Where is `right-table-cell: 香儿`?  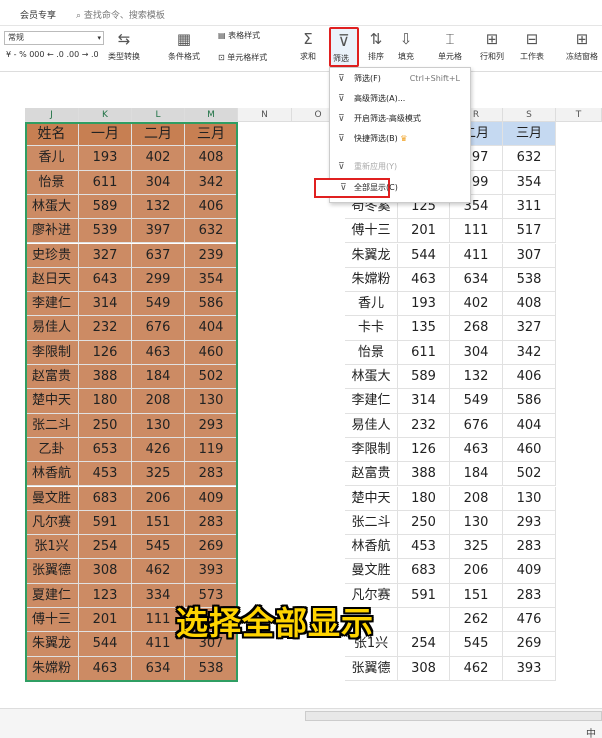 right-table-cell: 香儿 is located at coordinates (371, 304).